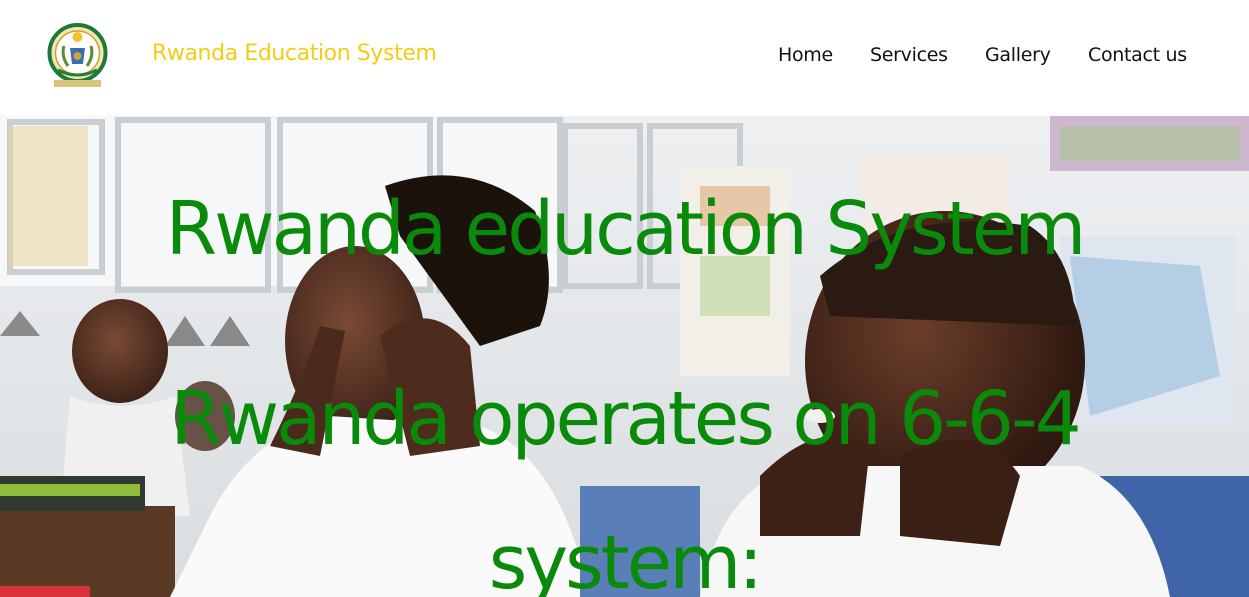 The width and height of the screenshot is (1249, 597). What do you see at coordinates (625, 558) in the screenshot?
I see `hero-subtitle-line2: system:` at bounding box center [625, 558].